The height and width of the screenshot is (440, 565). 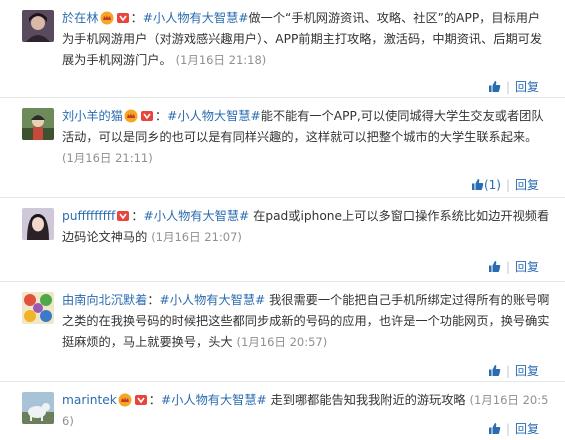 What do you see at coordinates (92, 116) in the screenshot?
I see `username: 刘小羊的猫` at bounding box center [92, 116].